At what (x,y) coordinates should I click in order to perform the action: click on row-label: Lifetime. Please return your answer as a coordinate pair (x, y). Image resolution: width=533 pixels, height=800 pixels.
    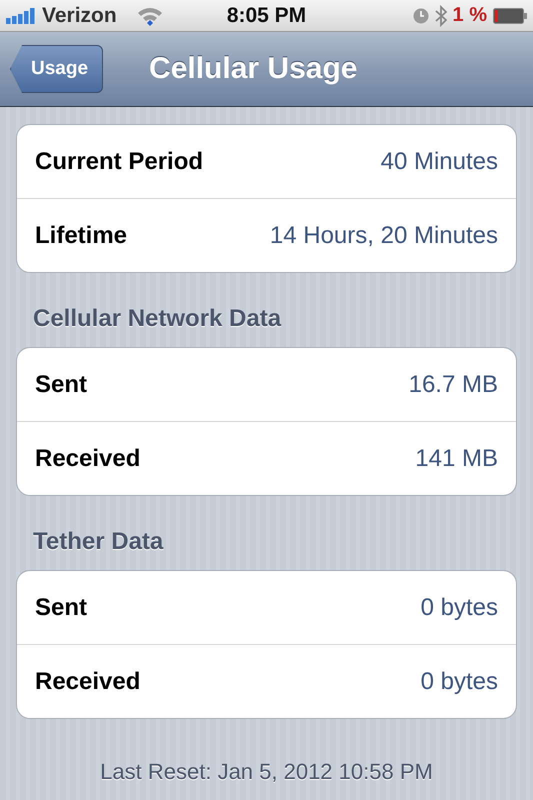
    Looking at the image, I should click on (81, 236).